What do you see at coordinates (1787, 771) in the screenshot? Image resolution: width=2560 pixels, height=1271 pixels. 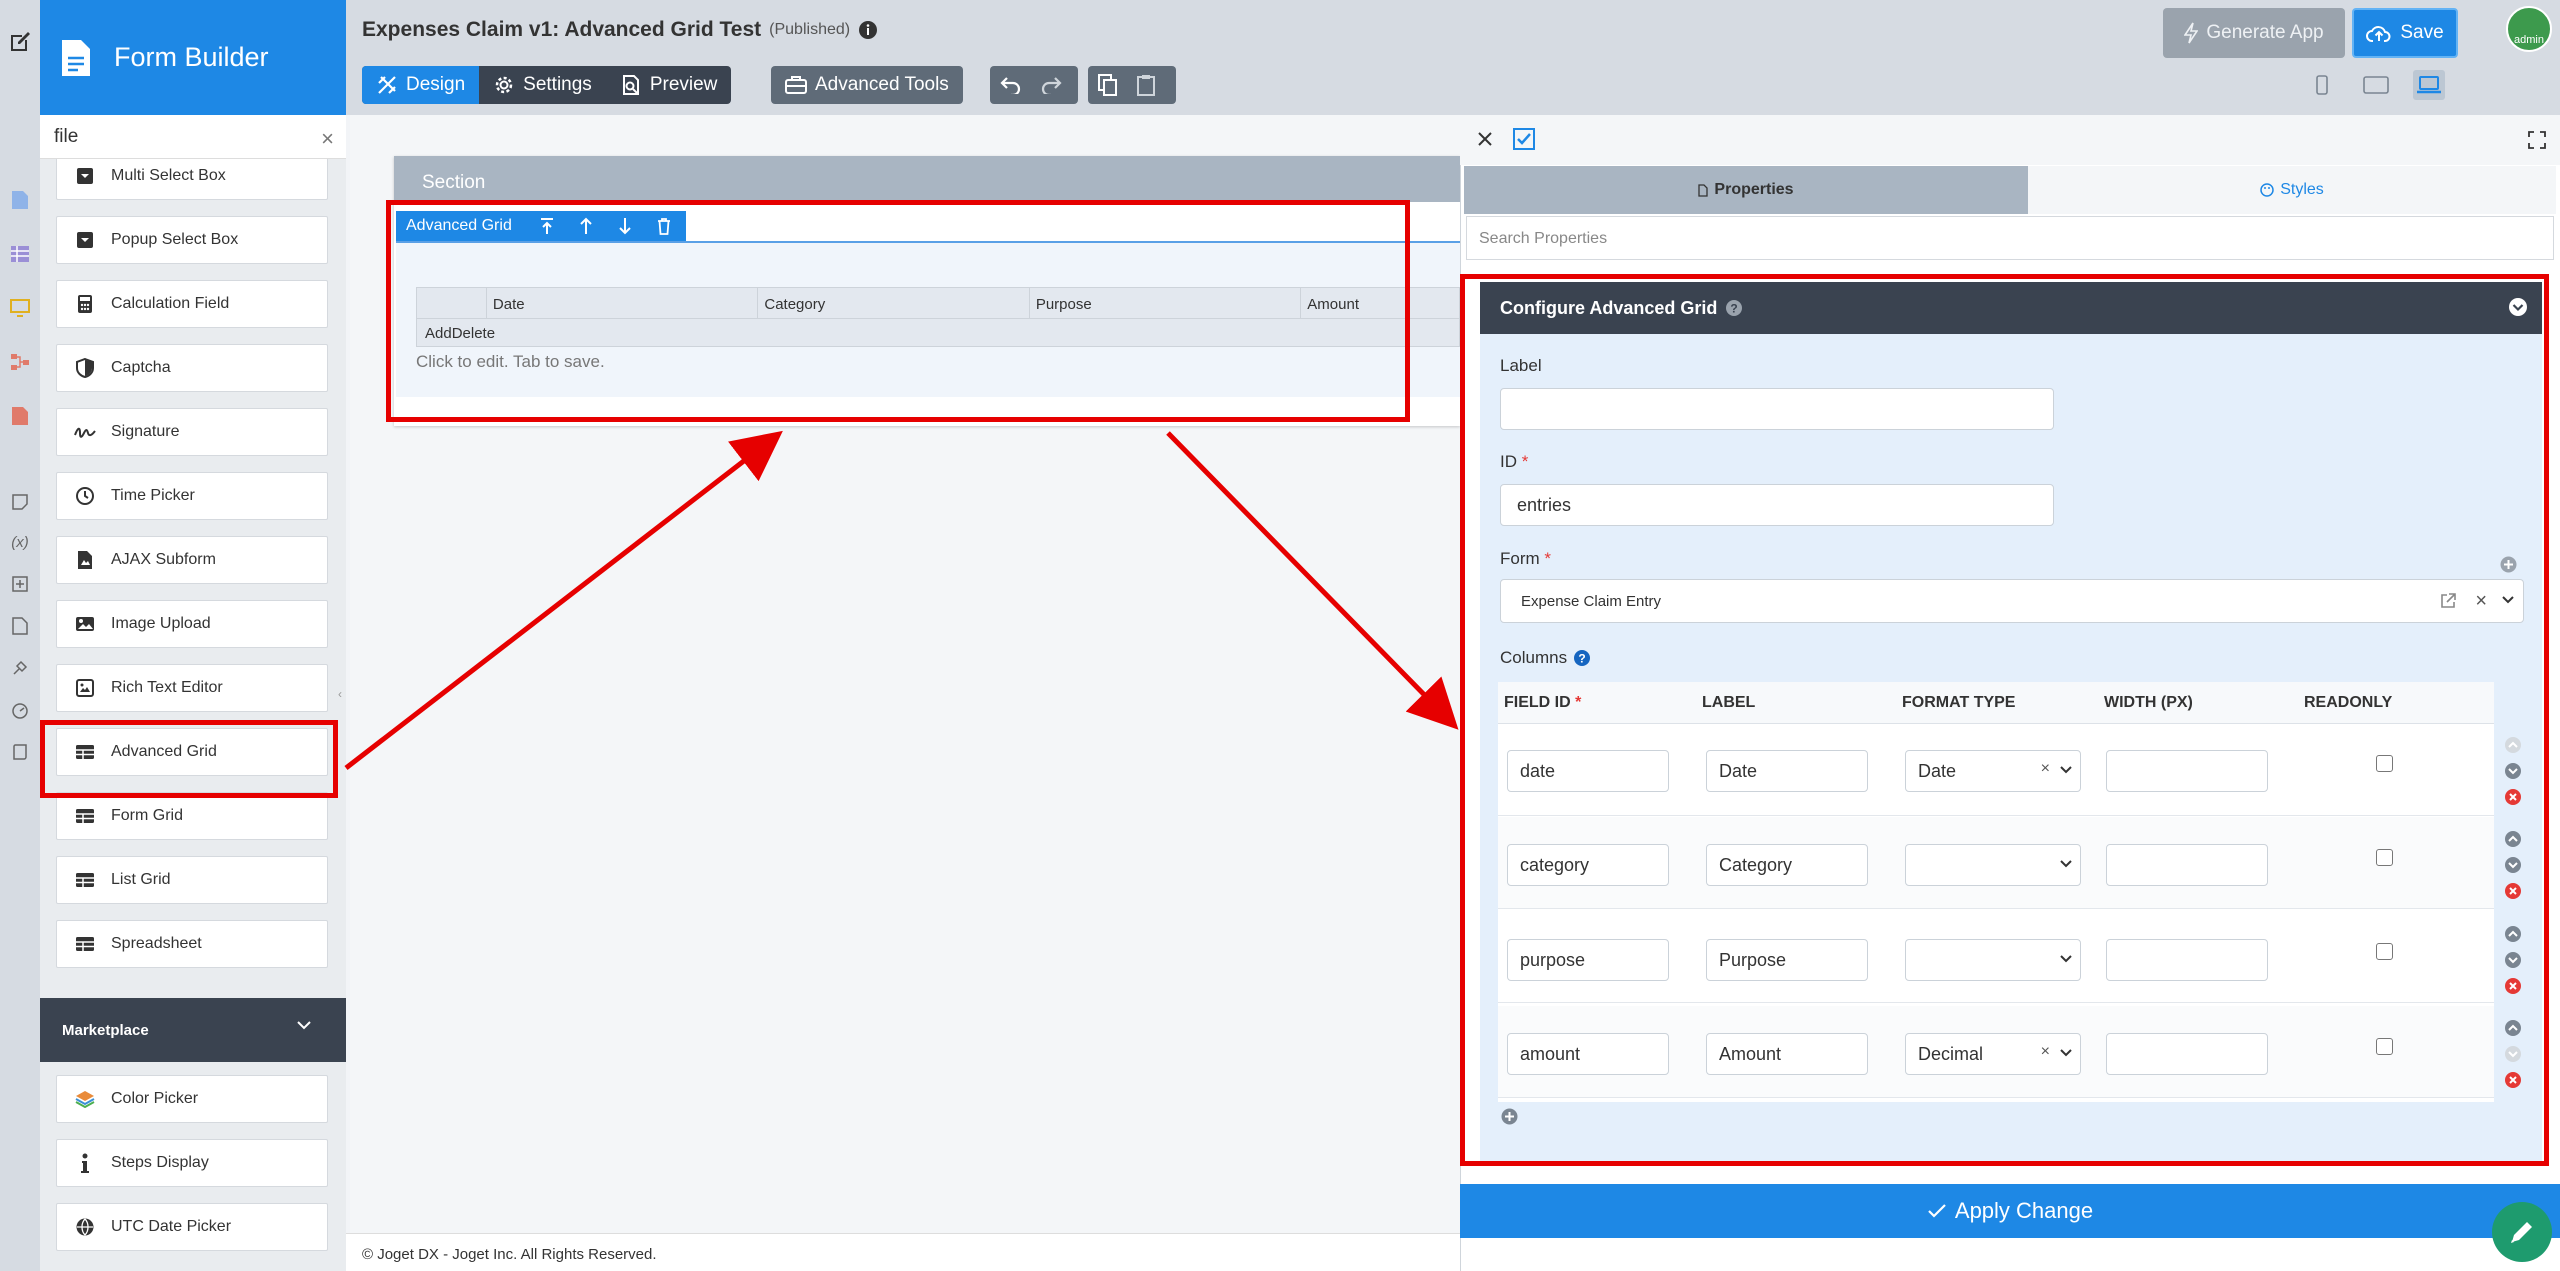 I see `label-input: Date` at bounding box center [1787, 771].